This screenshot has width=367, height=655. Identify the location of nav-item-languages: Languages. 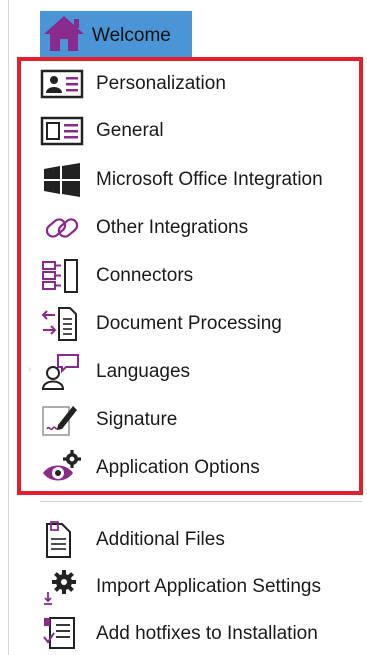
(115, 372).